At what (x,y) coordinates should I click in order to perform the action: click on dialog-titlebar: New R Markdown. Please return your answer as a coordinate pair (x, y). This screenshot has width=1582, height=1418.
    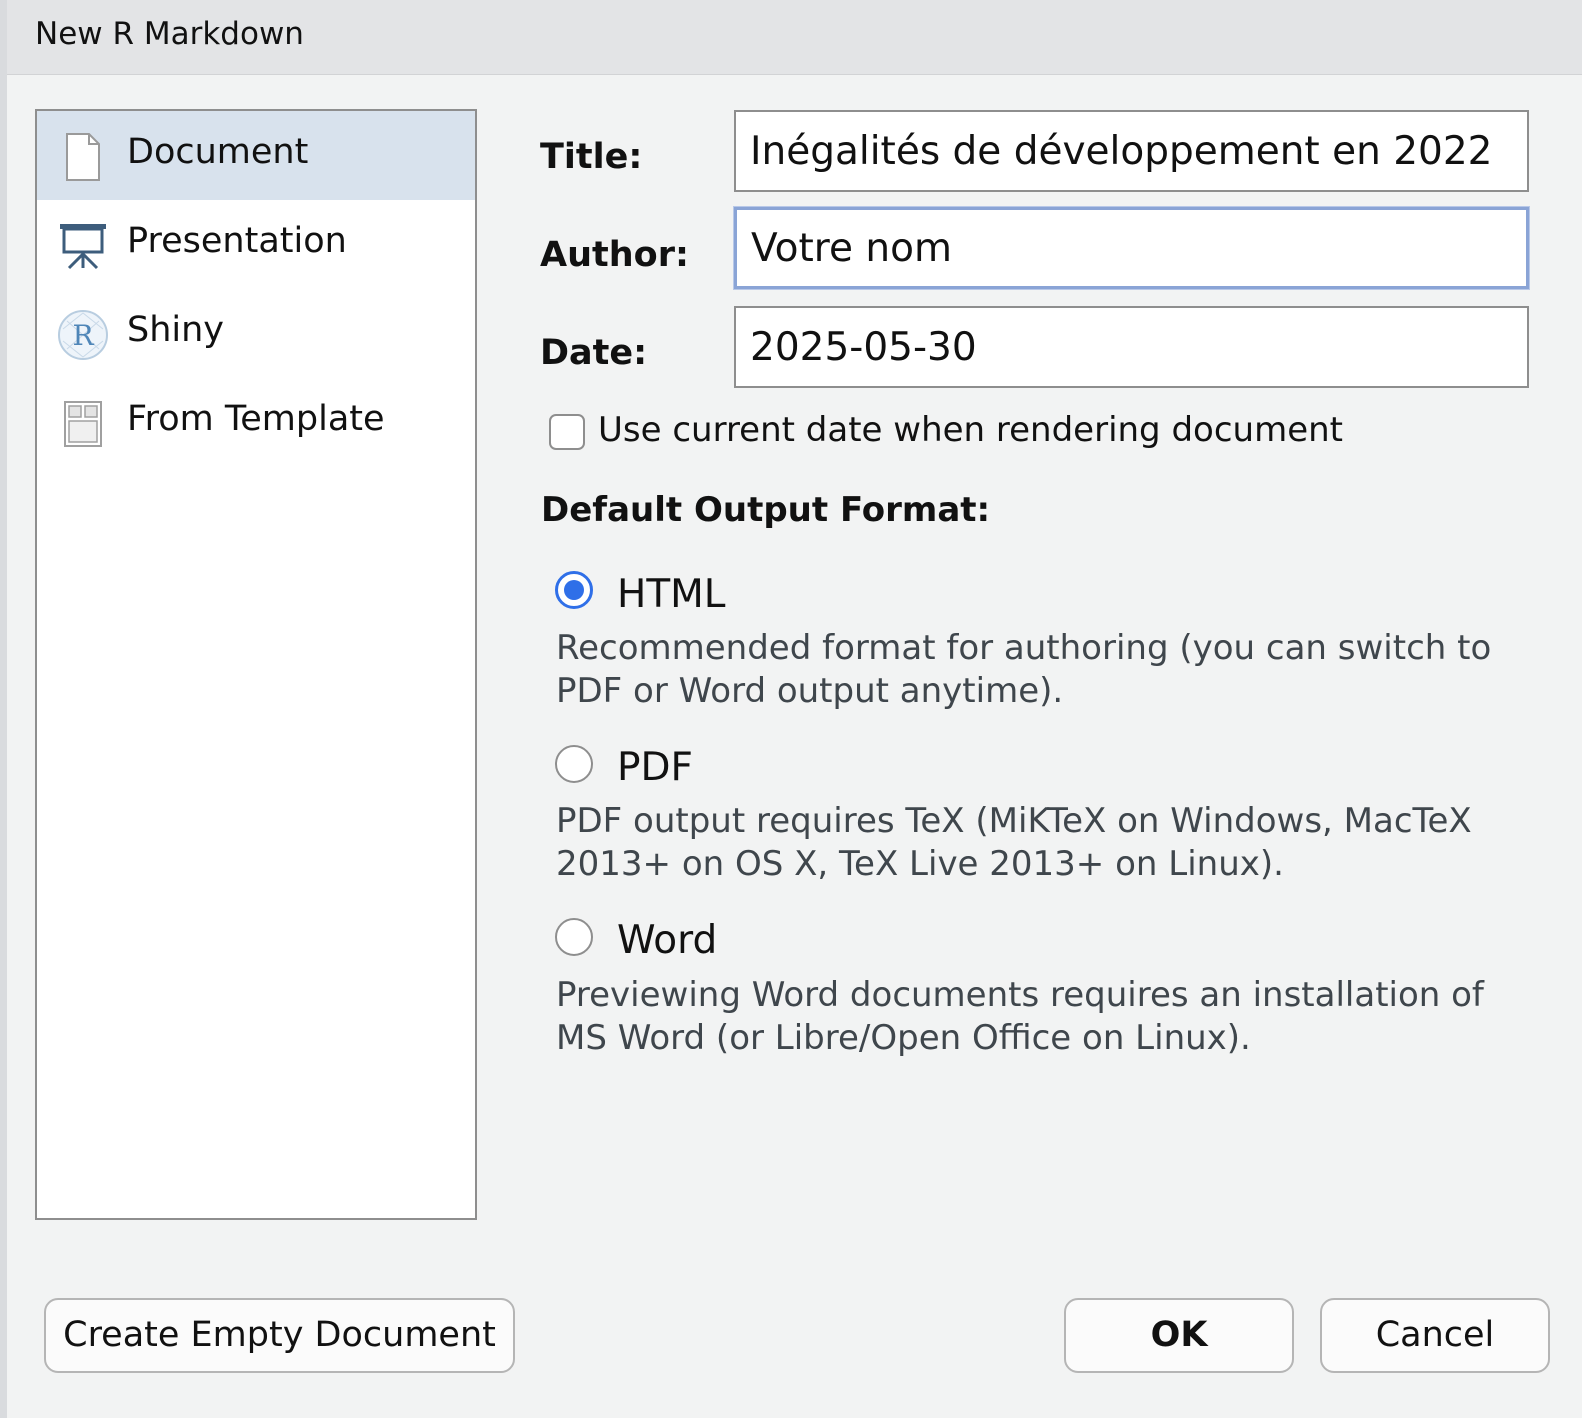
    Looking at the image, I should click on (794, 37).